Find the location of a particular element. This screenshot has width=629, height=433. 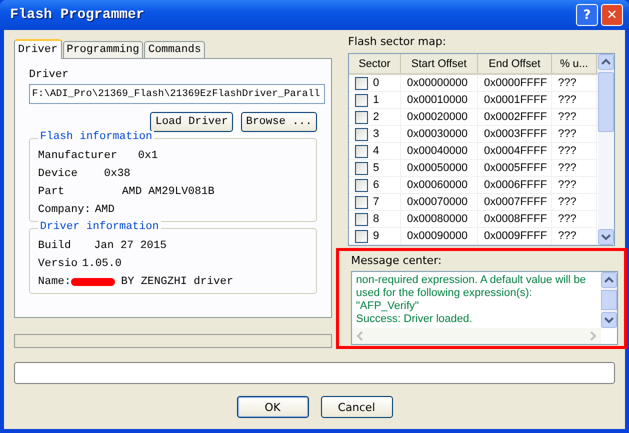

help-button: ? is located at coordinates (587, 15).